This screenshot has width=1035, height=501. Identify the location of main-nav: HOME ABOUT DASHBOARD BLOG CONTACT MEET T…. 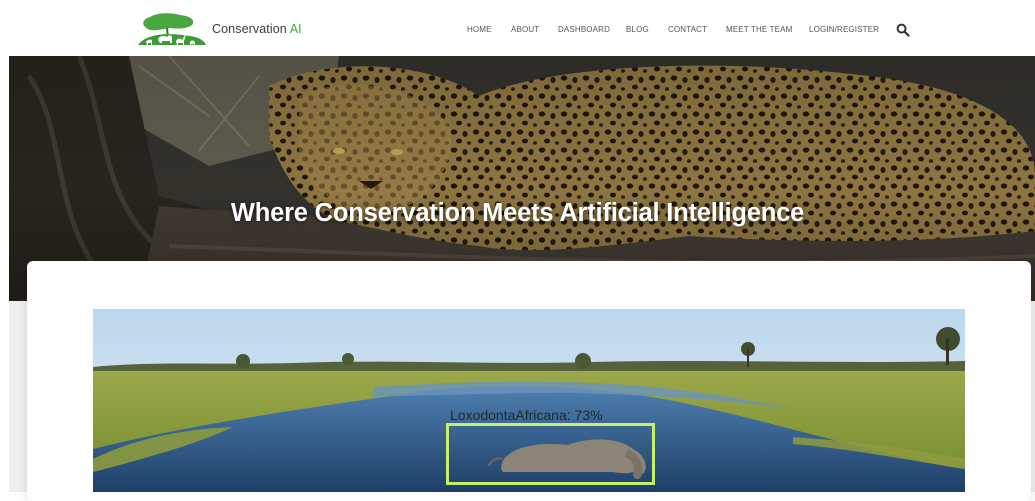
(517, 28).